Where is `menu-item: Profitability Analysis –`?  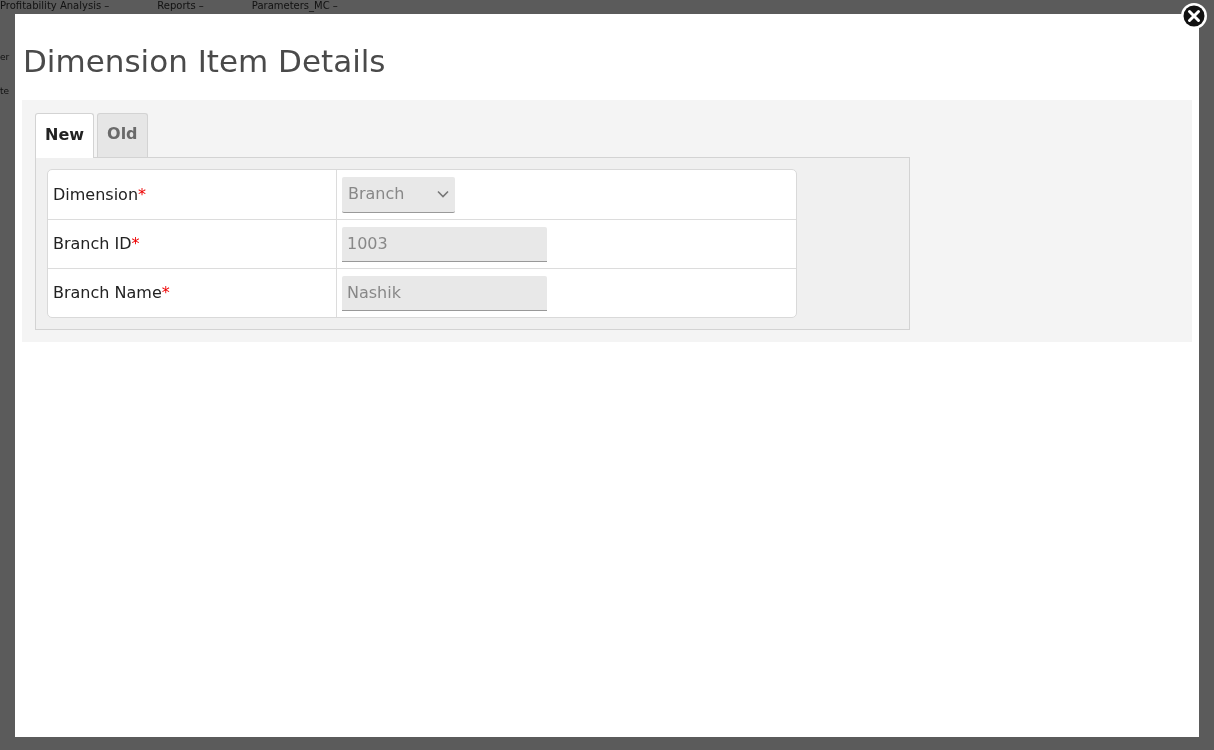 menu-item: Profitability Analysis – is located at coordinates (55, 6).